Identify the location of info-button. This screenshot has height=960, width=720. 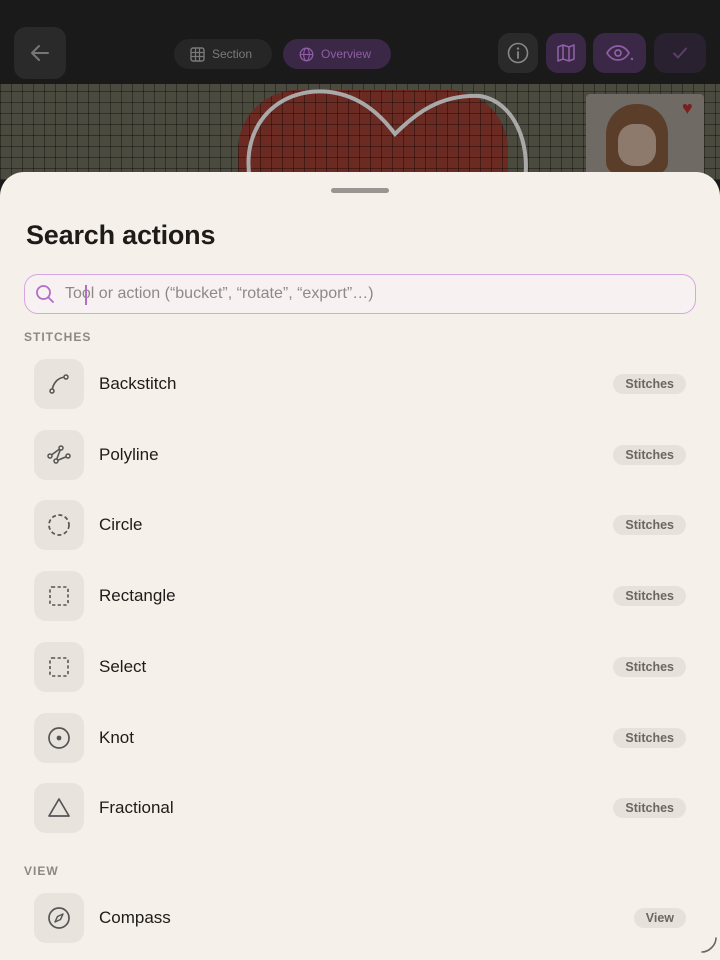
(518, 53).